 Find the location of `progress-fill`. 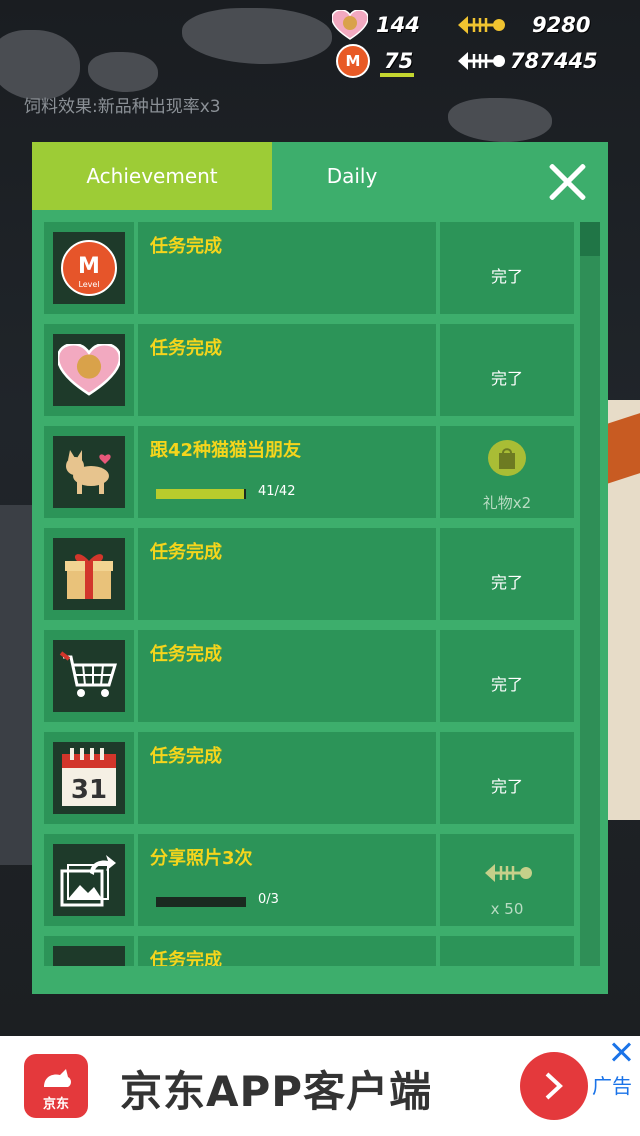

progress-fill is located at coordinates (200, 494).